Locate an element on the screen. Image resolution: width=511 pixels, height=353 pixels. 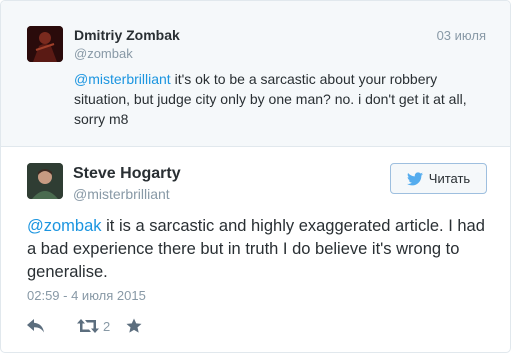
retweet-icon is located at coordinates (88, 326).